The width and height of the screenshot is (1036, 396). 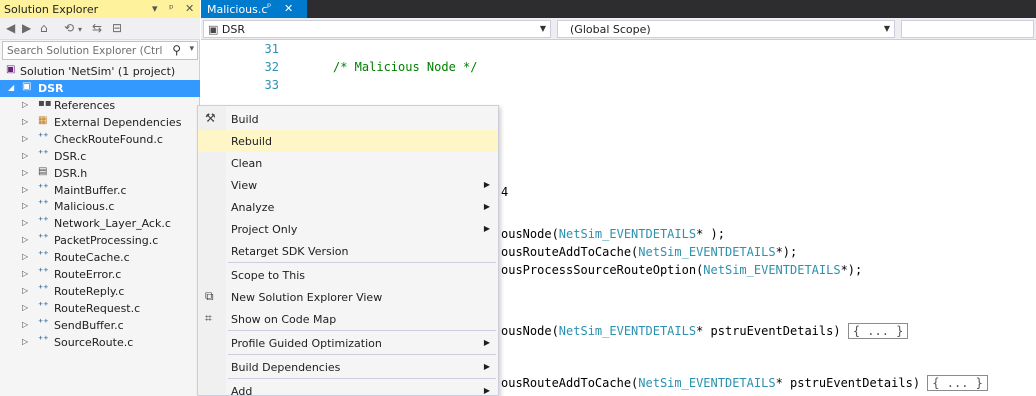 What do you see at coordinates (505, 192) in the screenshot?
I see `code-line: 4` at bounding box center [505, 192].